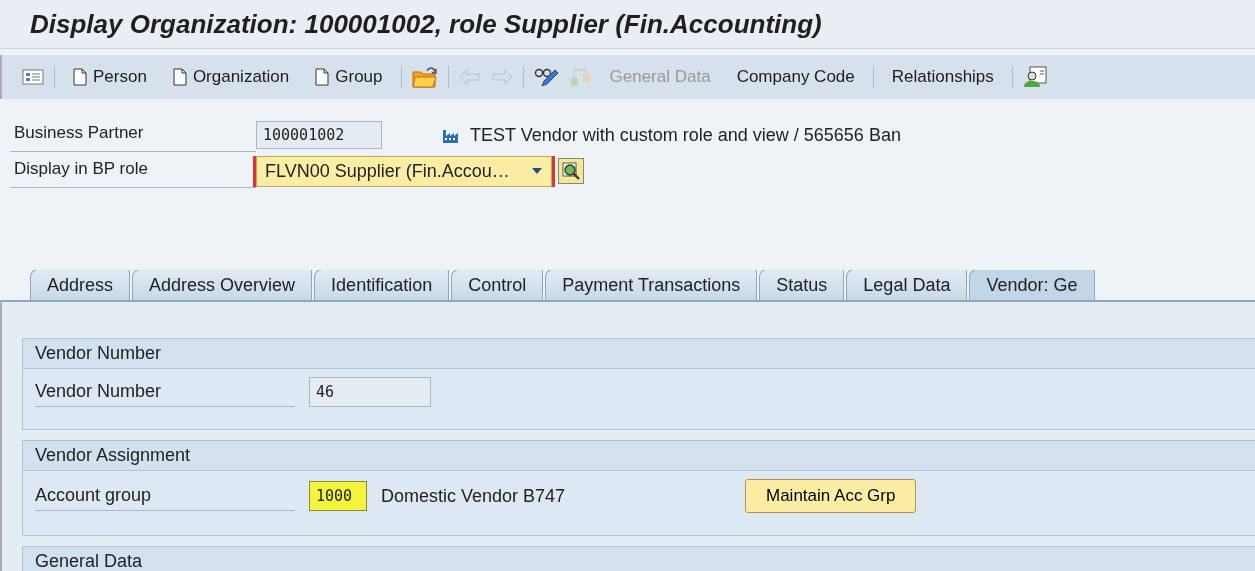 The image size is (1255, 571). Describe the element at coordinates (133, 135) in the screenshot. I see `field-label: Business Partner` at that location.